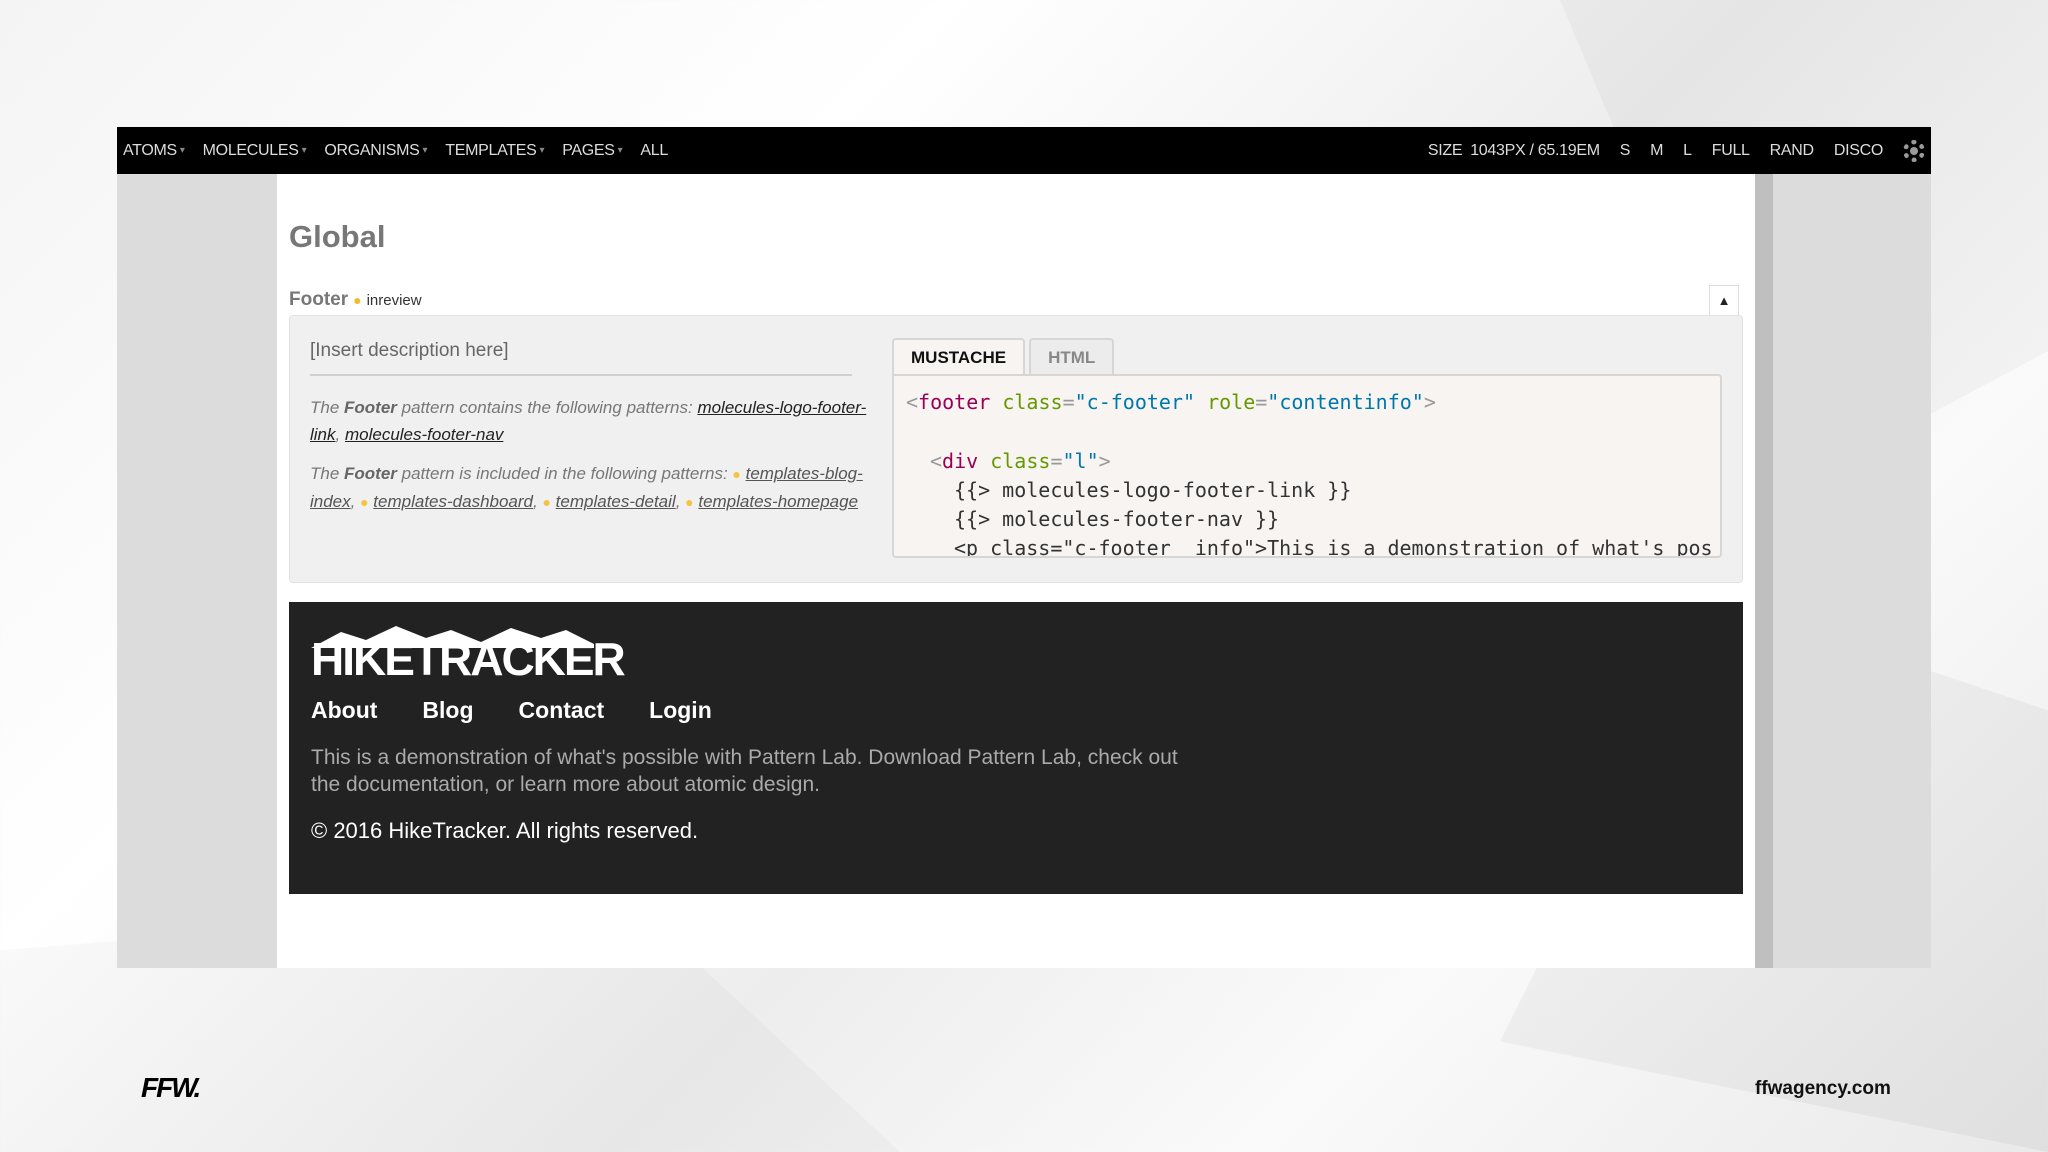 The image size is (2048, 1152). What do you see at coordinates (1117, 519) in the screenshot?
I see `code-line: {{> molecules-footer-nav }}` at bounding box center [1117, 519].